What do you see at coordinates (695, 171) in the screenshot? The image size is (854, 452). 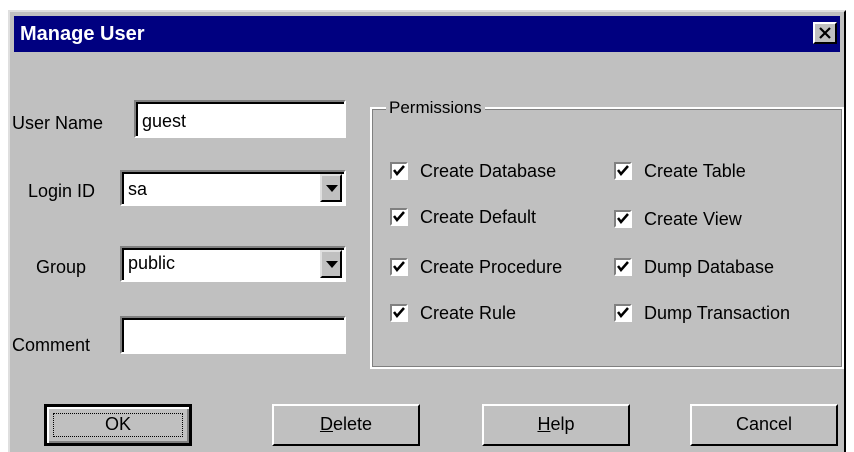 I see `create-table-label: Create Table` at bounding box center [695, 171].